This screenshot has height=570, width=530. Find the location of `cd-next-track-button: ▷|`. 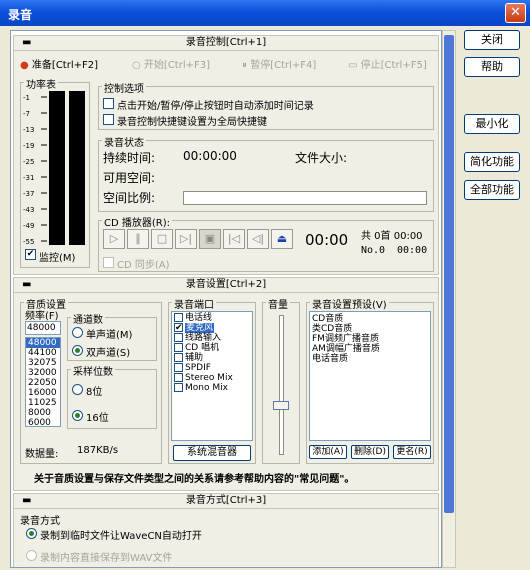

cd-next-track-button: ▷| is located at coordinates (186, 239).